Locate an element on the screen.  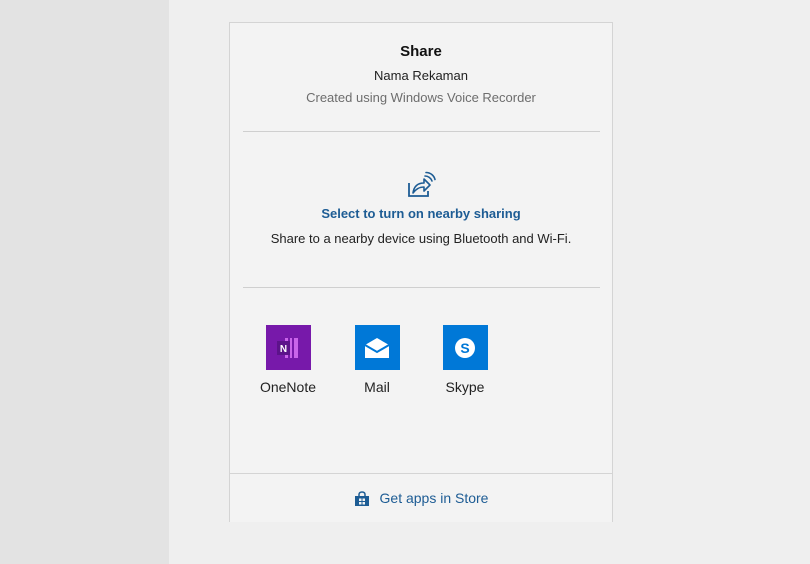
nearby-sharing-toggle-link: Select to turn on nearby sharing is located at coordinates (420, 213).